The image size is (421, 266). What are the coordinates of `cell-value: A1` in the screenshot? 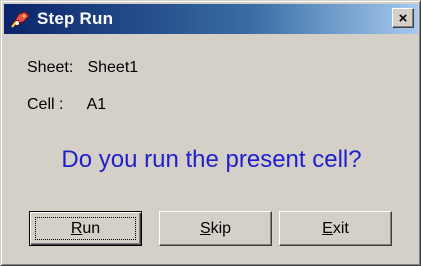 It's located at (96, 104).